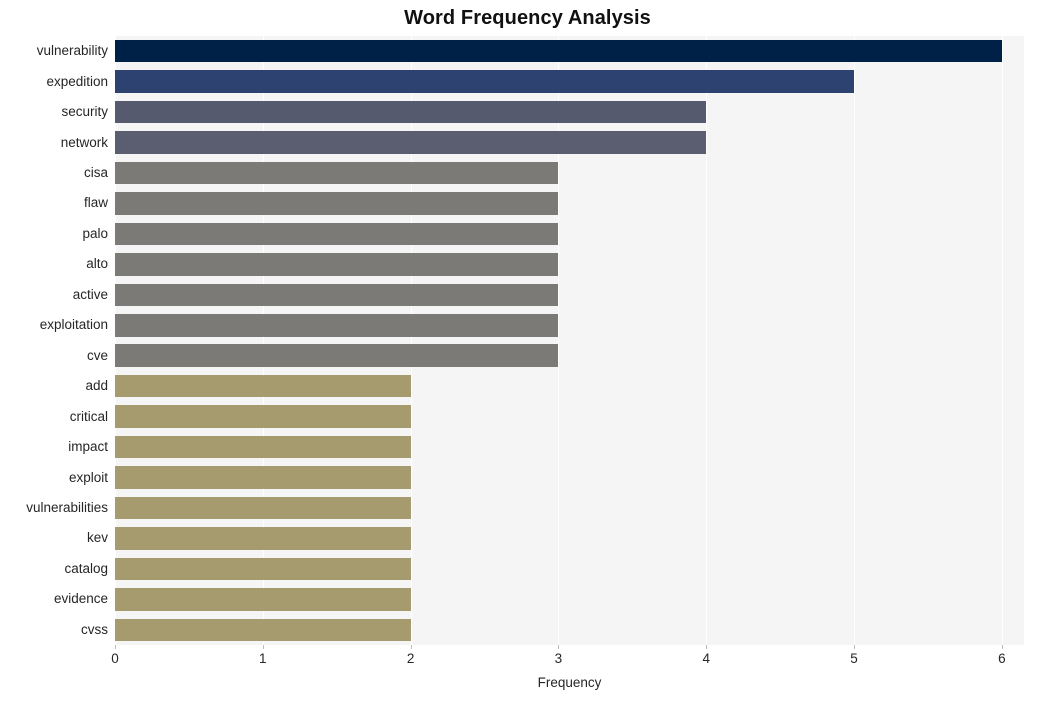  Describe the element at coordinates (77, 81) in the screenshot. I see `y-tick-label-expedition: expedition` at that location.